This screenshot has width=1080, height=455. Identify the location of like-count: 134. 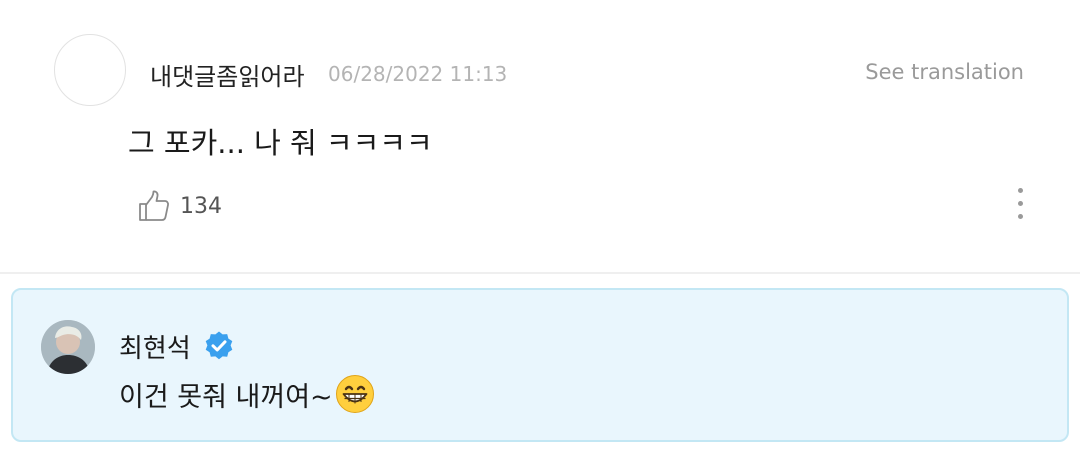
(201, 206).